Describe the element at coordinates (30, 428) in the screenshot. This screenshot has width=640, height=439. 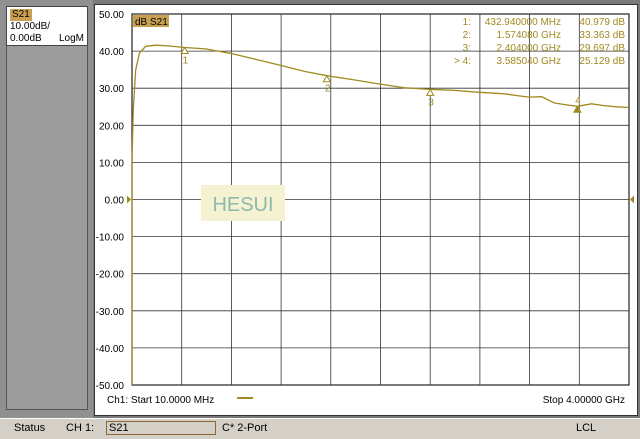
I see `status-label: Status` at that location.